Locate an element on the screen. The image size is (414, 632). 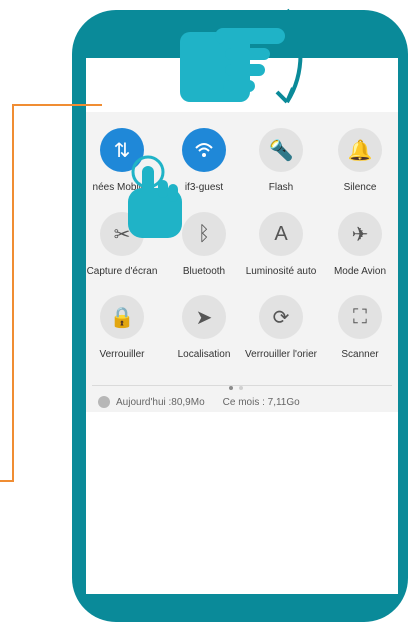
callout-line-bottom is located at coordinates (7, 481).